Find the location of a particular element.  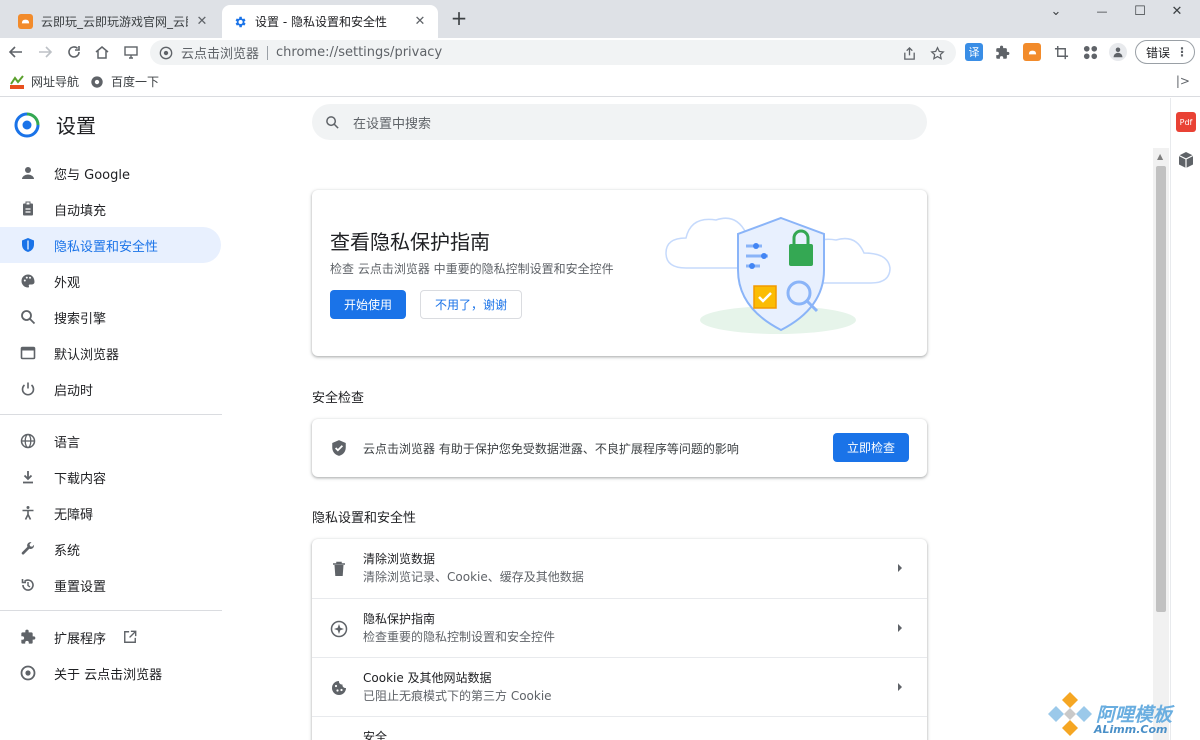

url-separator is located at coordinates (268, 52).